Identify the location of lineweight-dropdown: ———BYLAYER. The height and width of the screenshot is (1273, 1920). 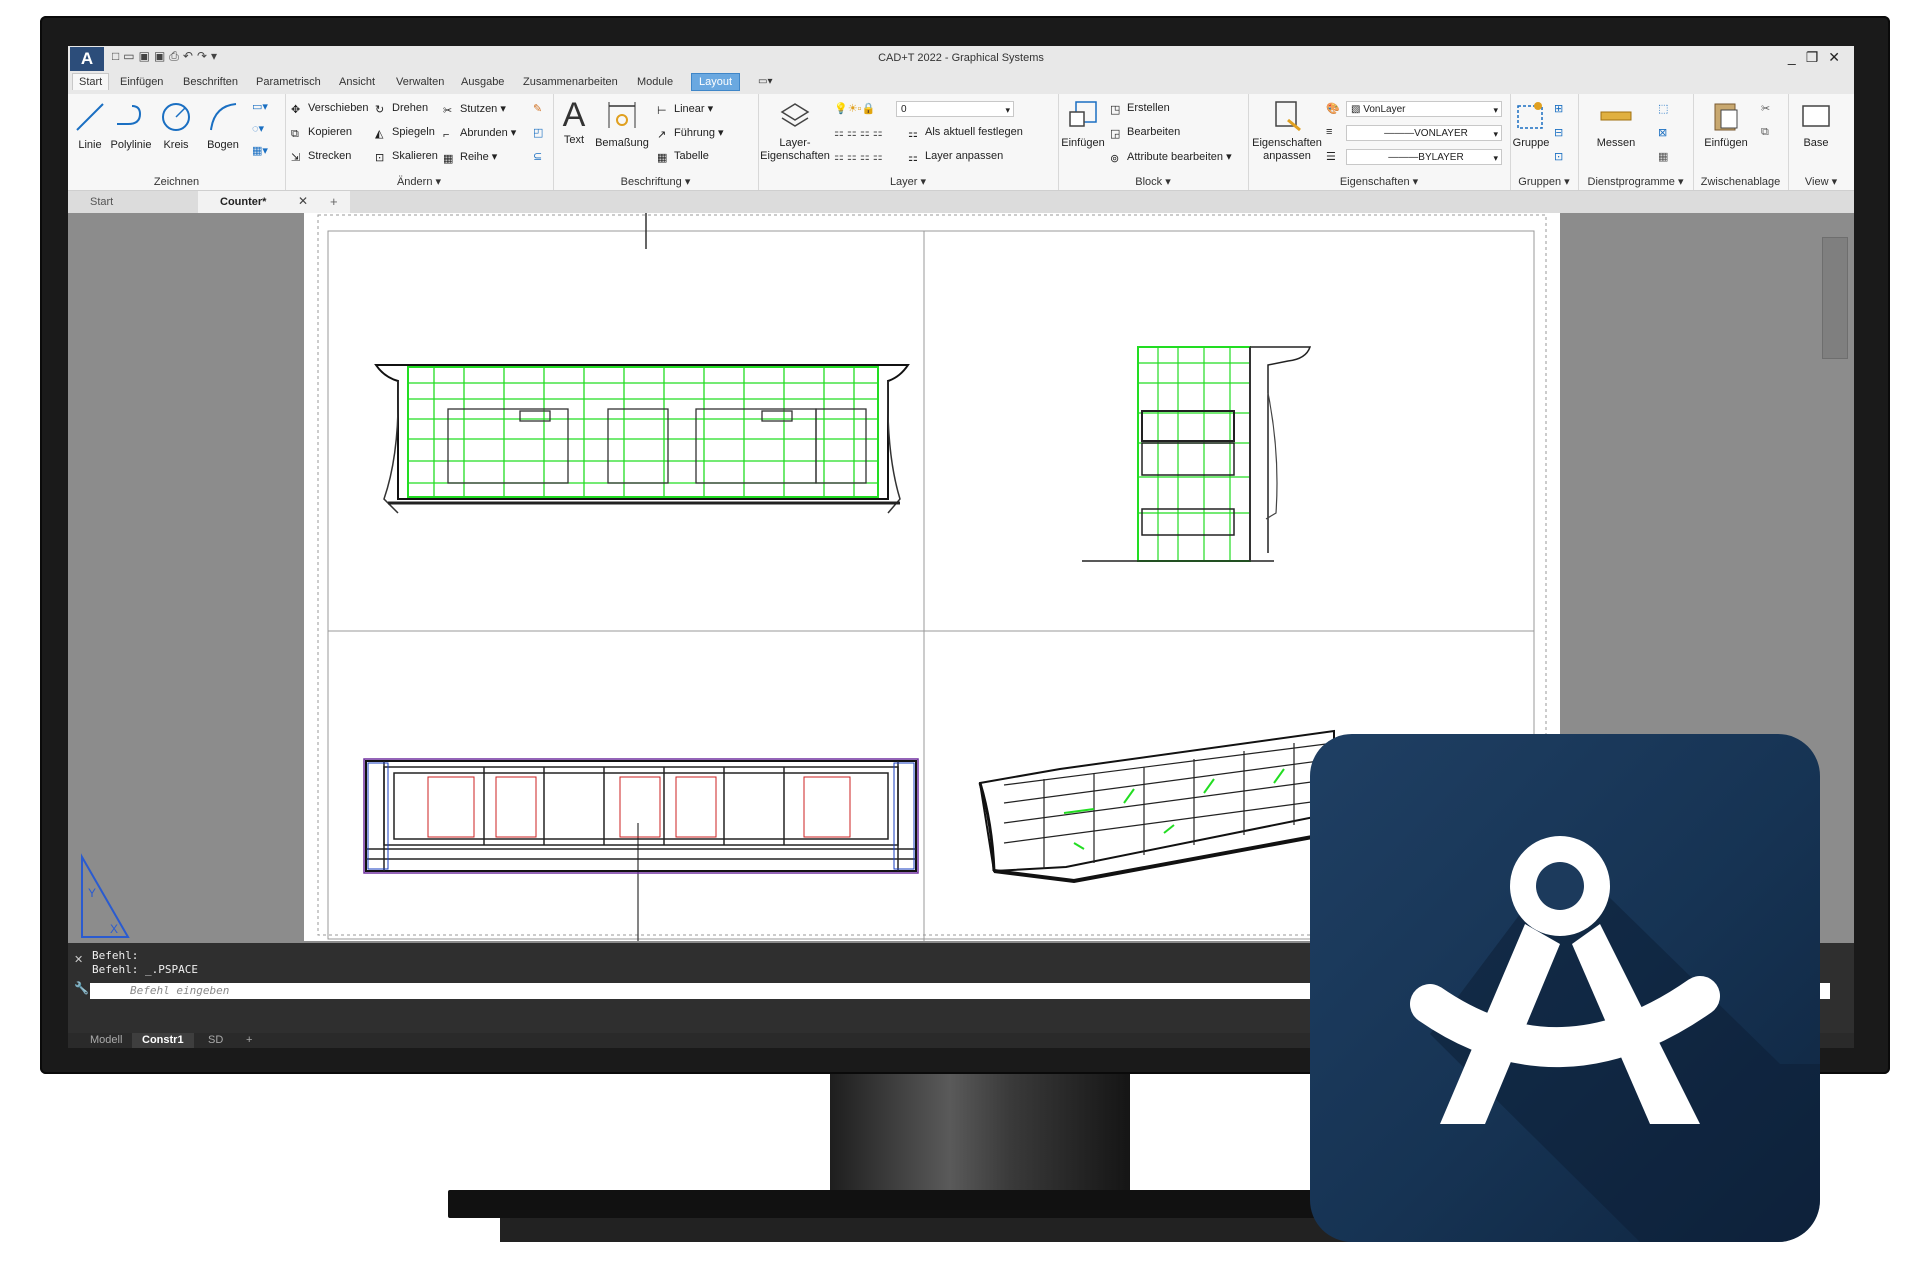
(1424, 157).